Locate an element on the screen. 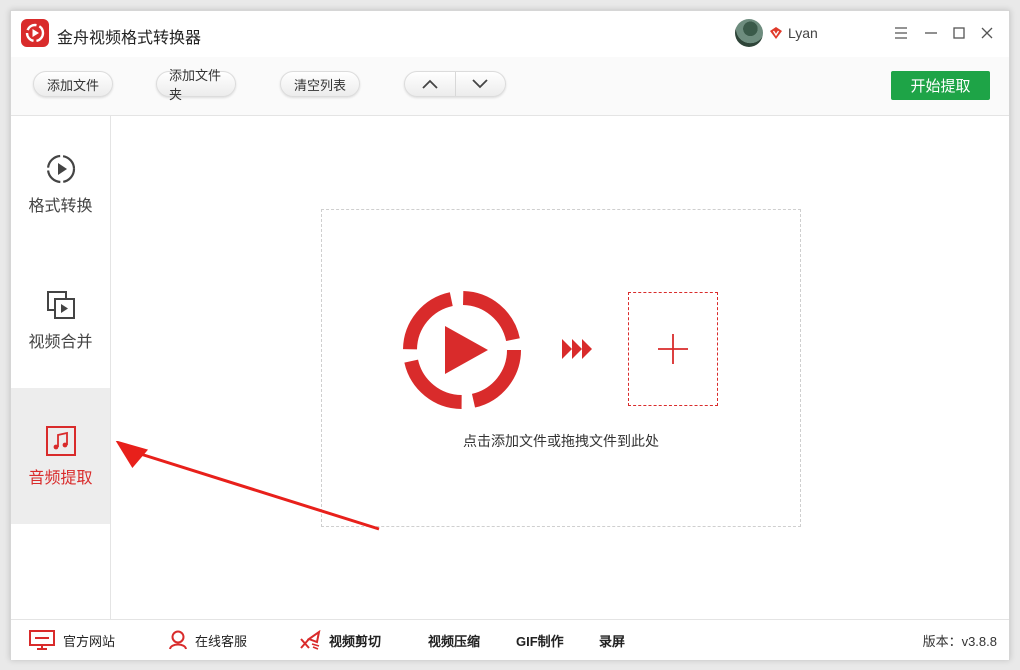  online-service-link: 在线客服 is located at coordinates (208, 640).